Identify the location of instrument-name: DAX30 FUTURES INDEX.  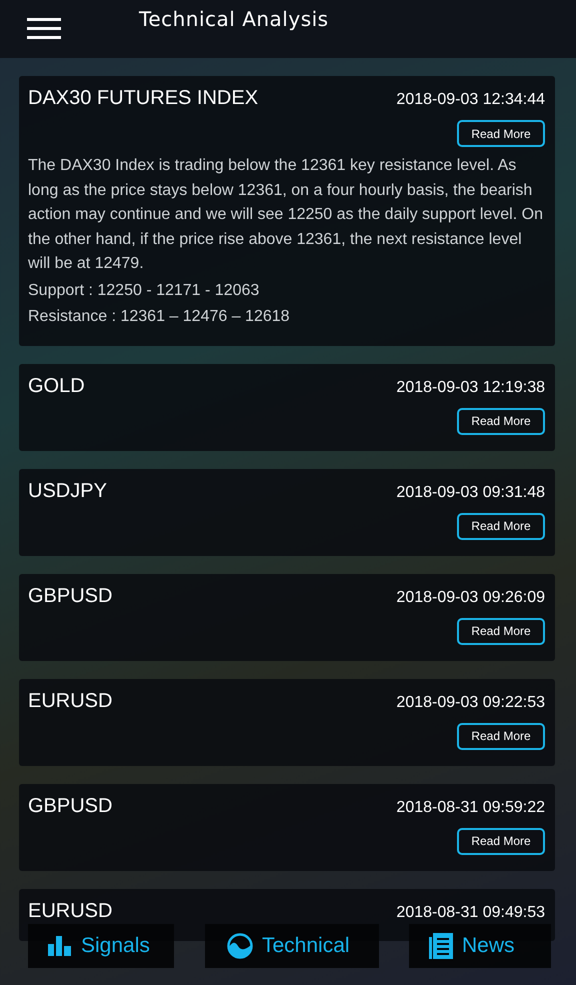
(143, 98).